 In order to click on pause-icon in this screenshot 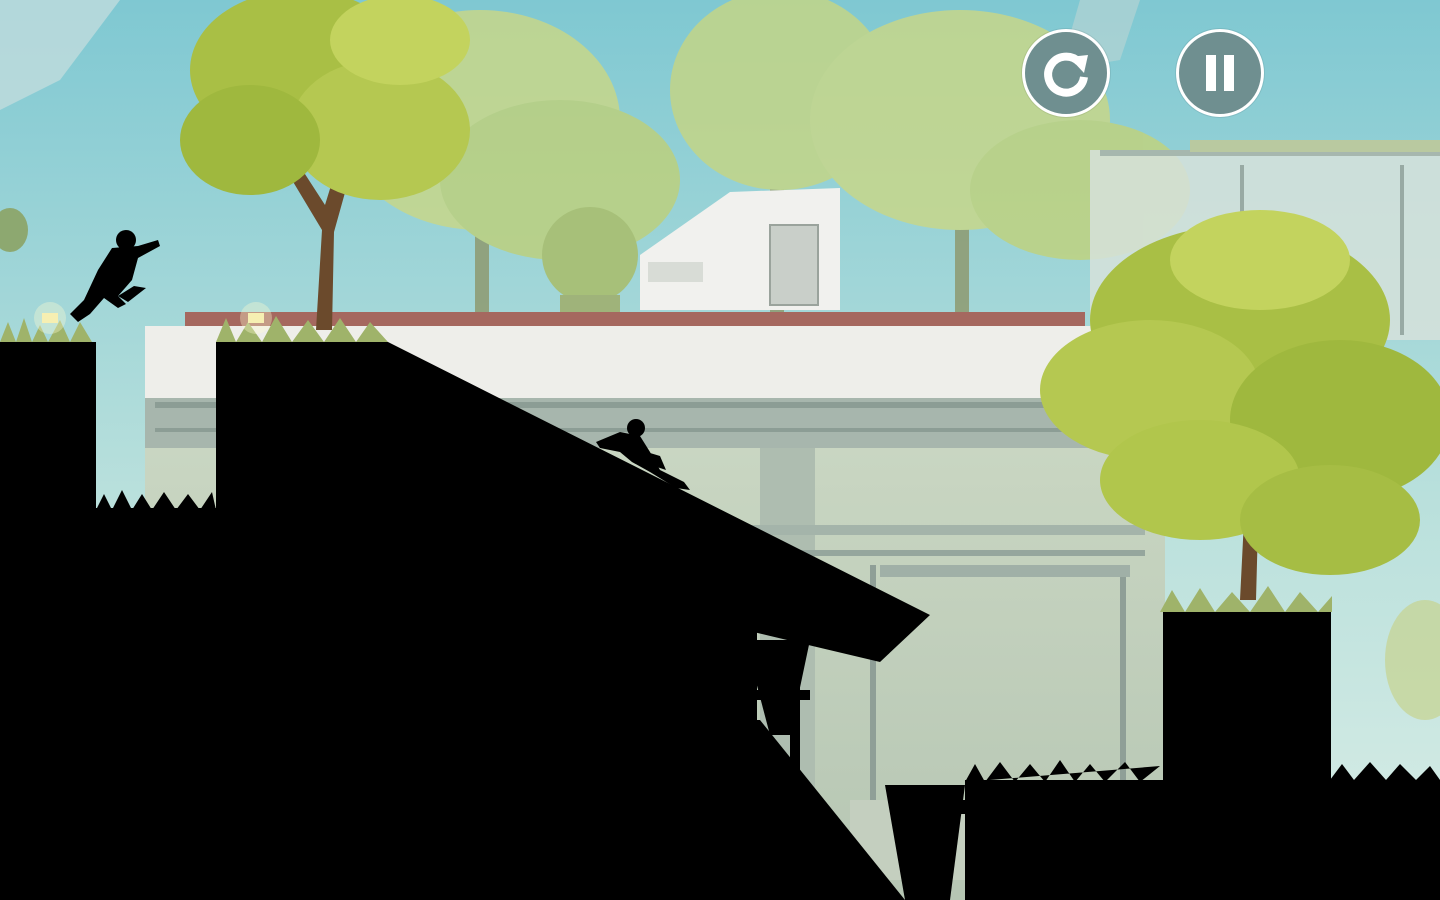, I will do `click(1220, 73)`.